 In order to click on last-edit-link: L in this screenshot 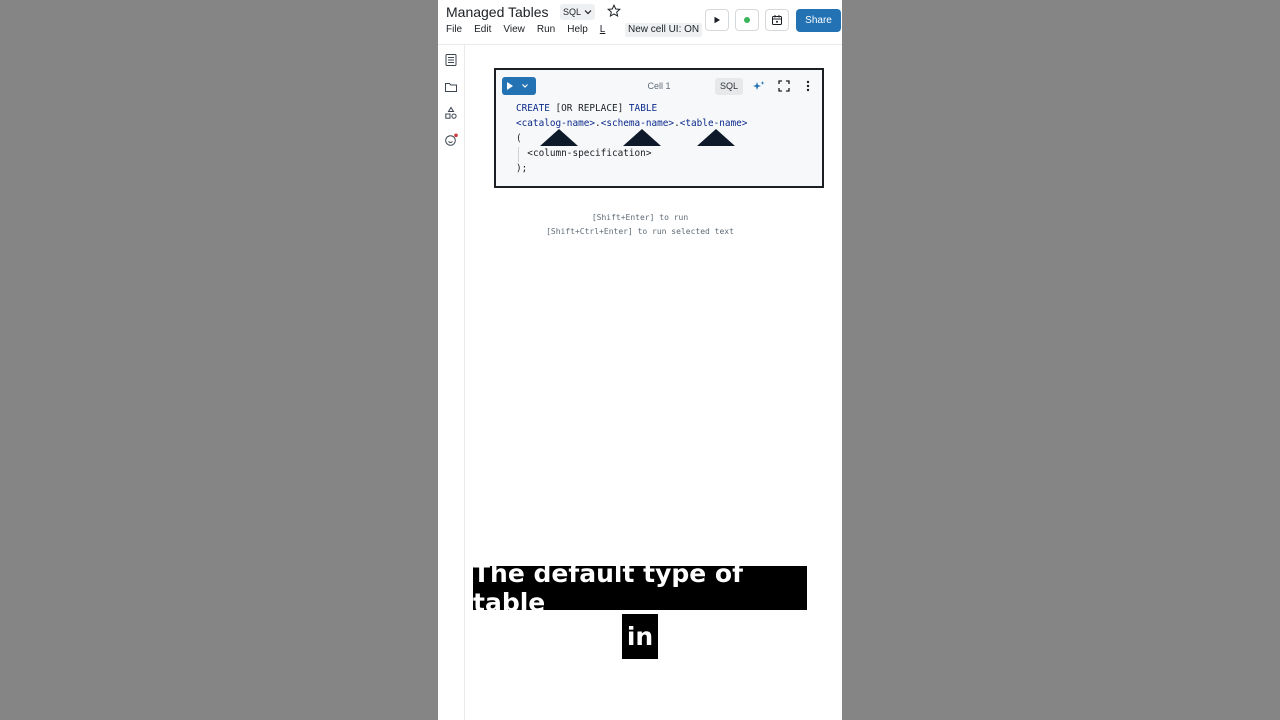, I will do `click(603, 30)`.